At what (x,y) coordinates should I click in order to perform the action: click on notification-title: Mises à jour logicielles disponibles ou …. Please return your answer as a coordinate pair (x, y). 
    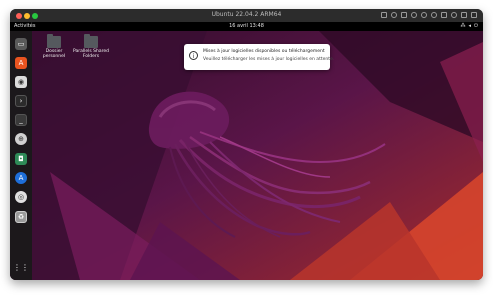
    Looking at the image, I should click on (264, 51).